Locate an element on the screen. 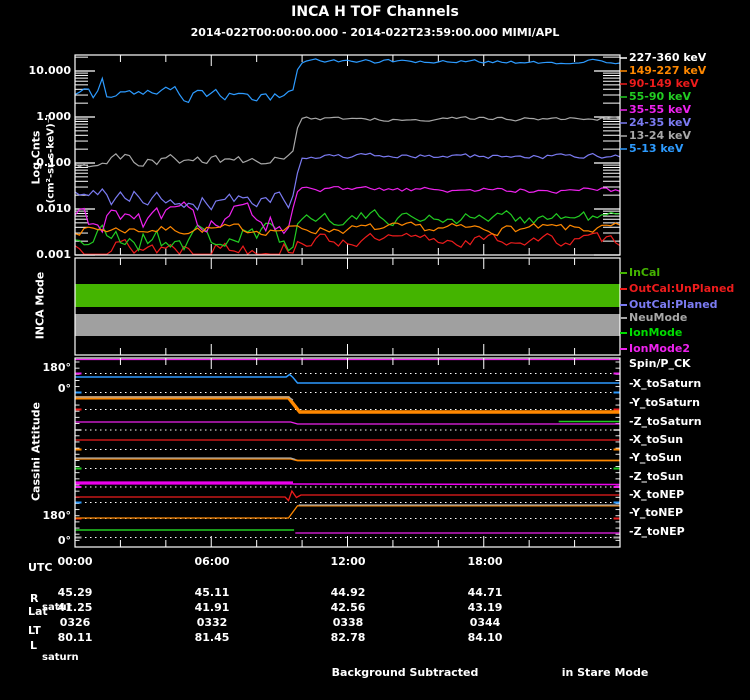 This screenshot has height=700, width=750. r-value-3: 44.71 is located at coordinates (485, 592).